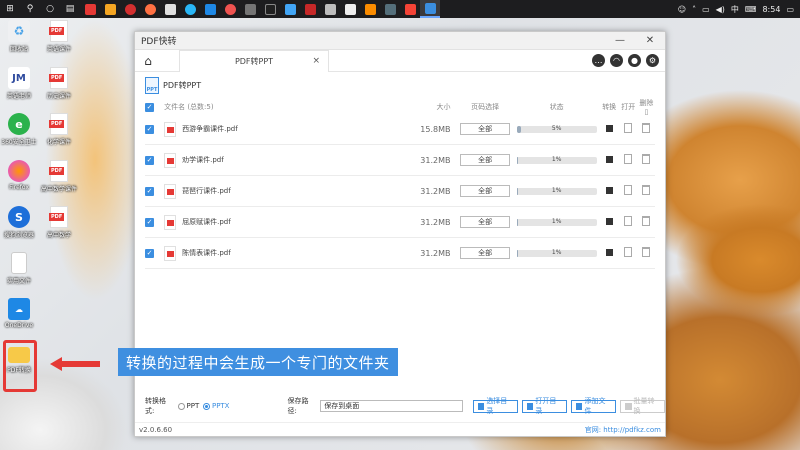 The image size is (800, 450). I want to click on open-dir-button: 打开目录, so click(544, 406).